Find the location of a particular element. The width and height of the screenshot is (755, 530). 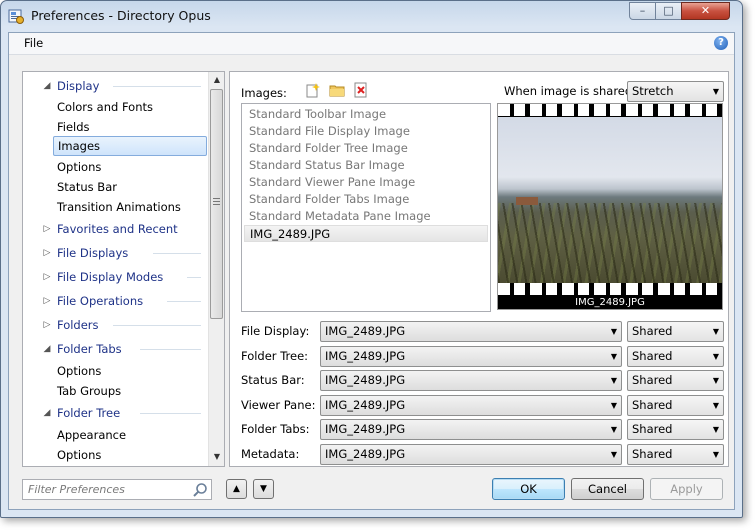

menu-bar: File ? is located at coordinates (371, 44).